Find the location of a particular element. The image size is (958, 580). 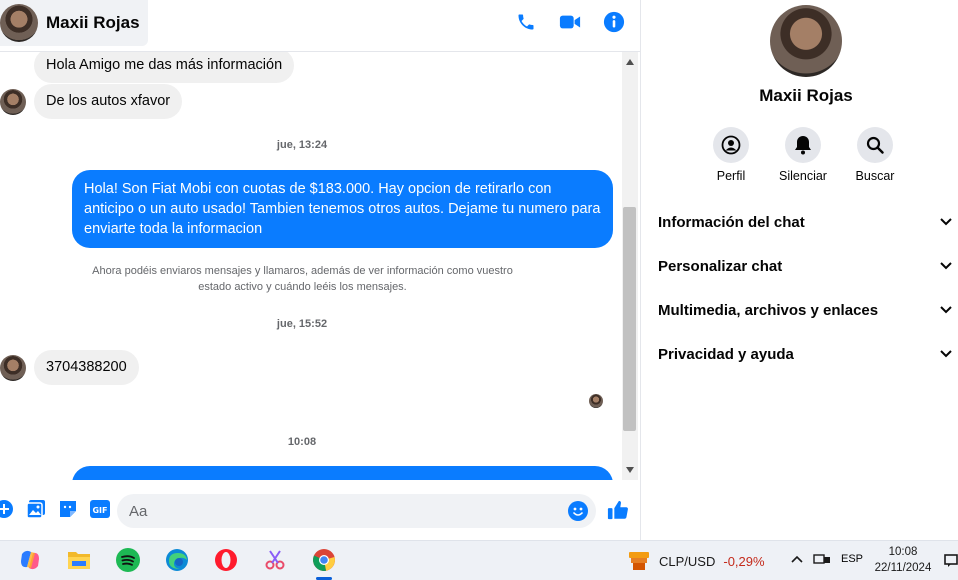

message-input-placeholder: Aa is located at coordinates (138, 511).